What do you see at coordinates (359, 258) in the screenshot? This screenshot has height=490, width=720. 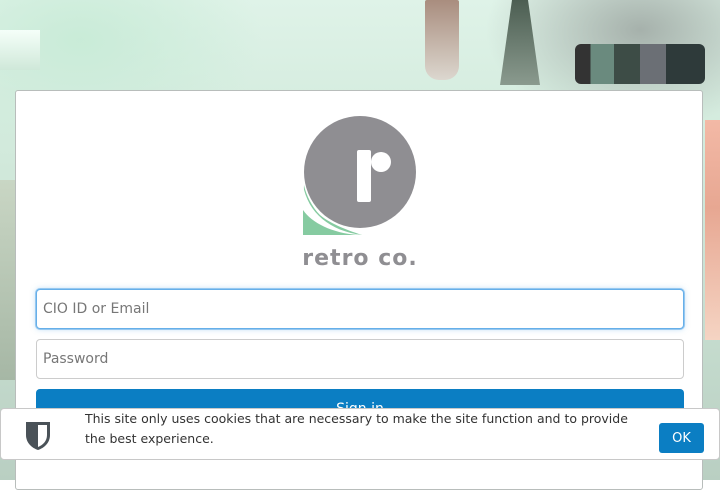 I see `brand-name: retro co.` at bounding box center [359, 258].